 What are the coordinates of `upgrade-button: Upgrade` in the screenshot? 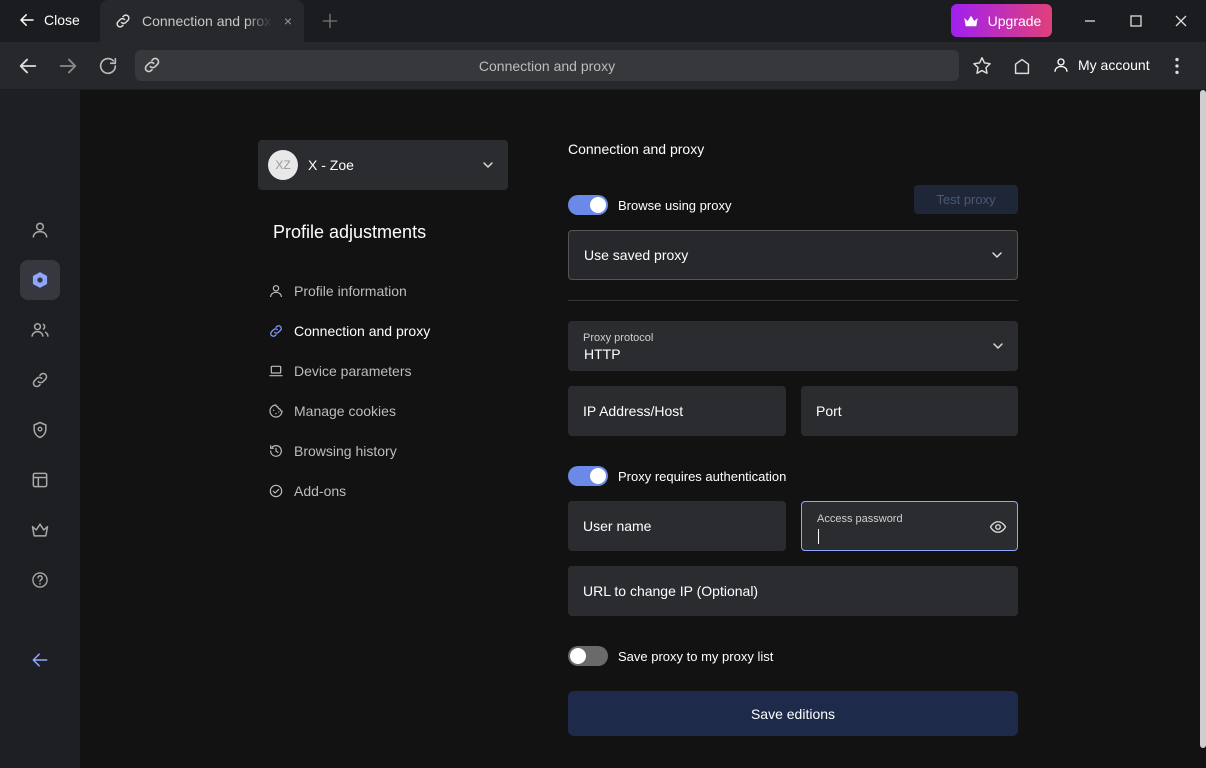 It's located at (1001, 20).